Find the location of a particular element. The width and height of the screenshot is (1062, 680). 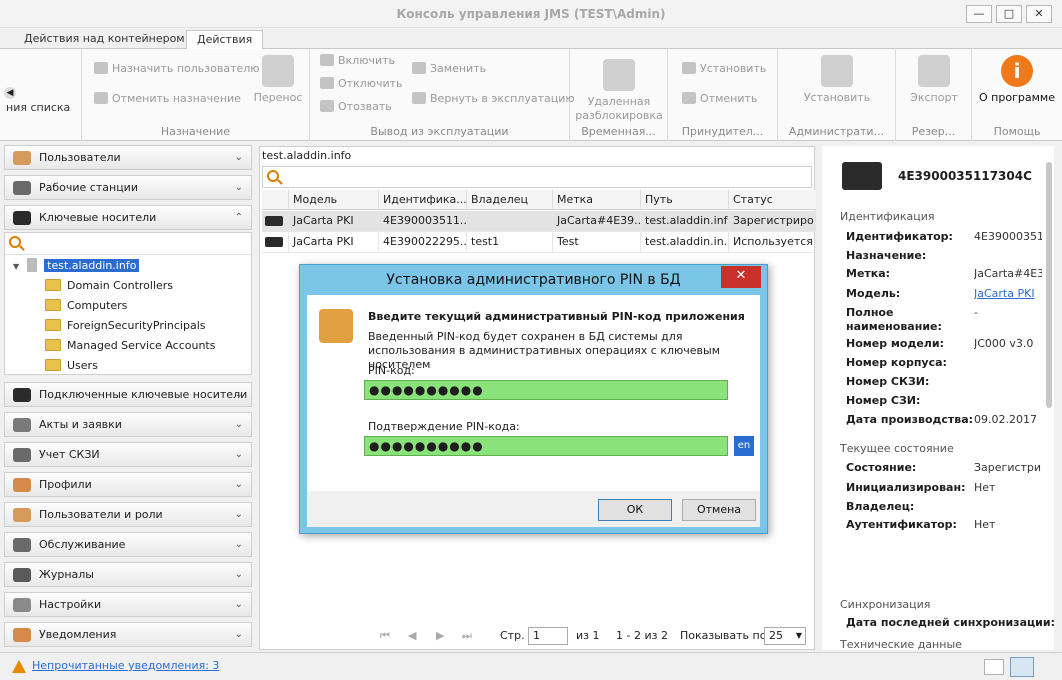

export-button: Экспорт is located at coordinates (934, 79).